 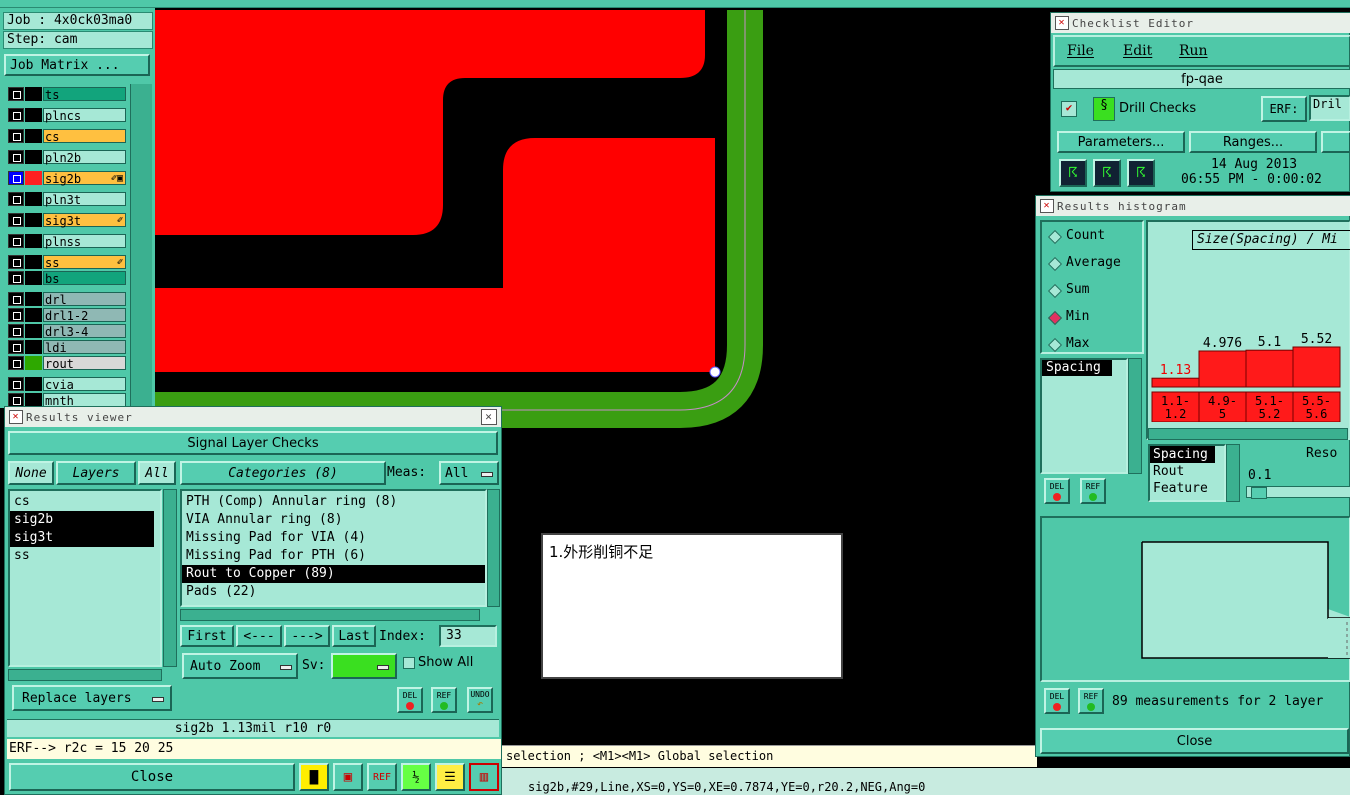 What do you see at coordinates (84, 178) in the screenshot?
I see `layer-name: sig2b ✐▣` at bounding box center [84, 178].